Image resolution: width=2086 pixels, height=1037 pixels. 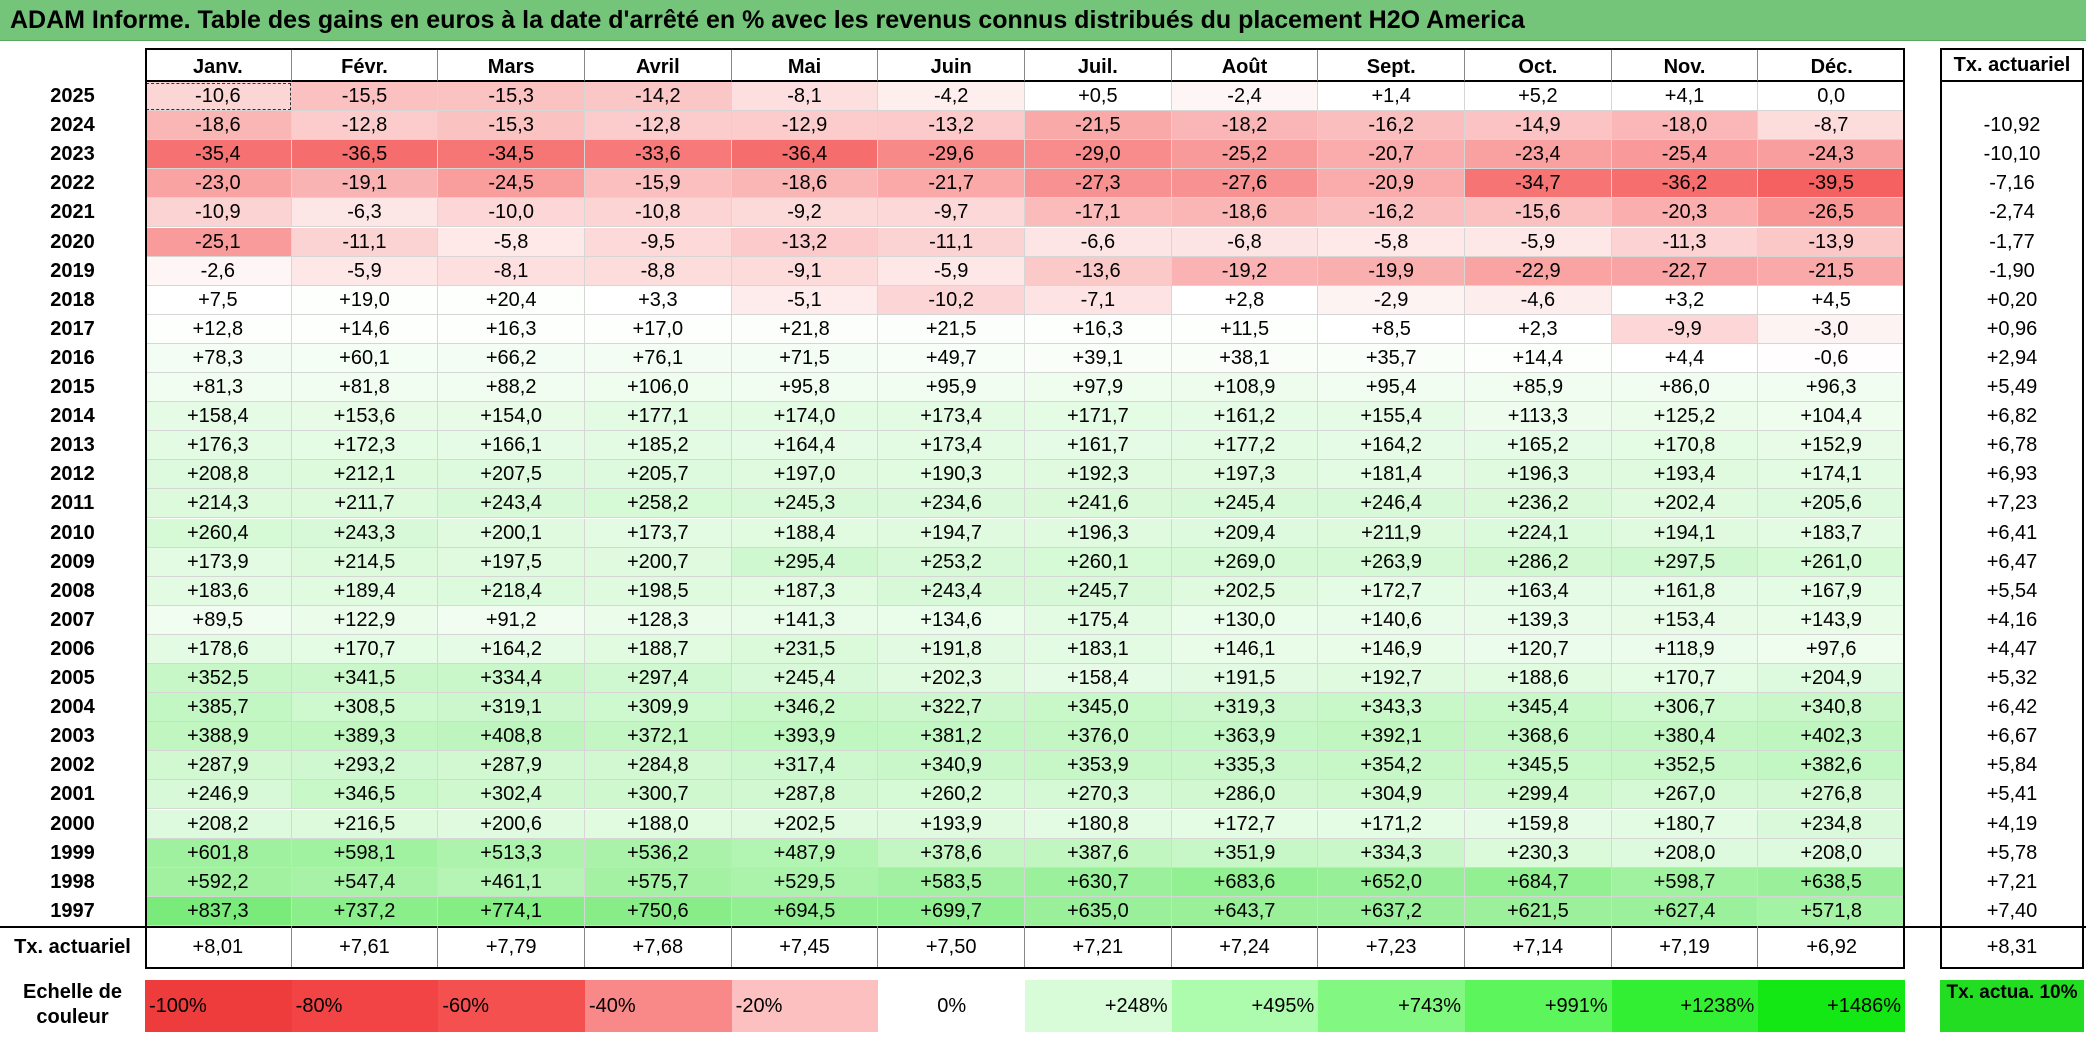 What do you see at coordinates (365, 620) in the screenshot?
I see `gain-cell: +122,9` at bounding box center [365, 620].